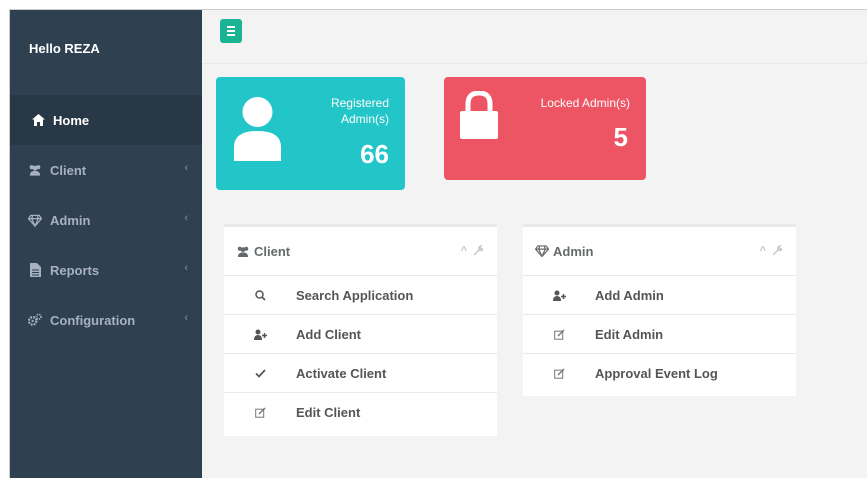 Image resolution: width=867 pixels, height=478 pixels. I want to click on row-label: Add Client, so click(328, 334).